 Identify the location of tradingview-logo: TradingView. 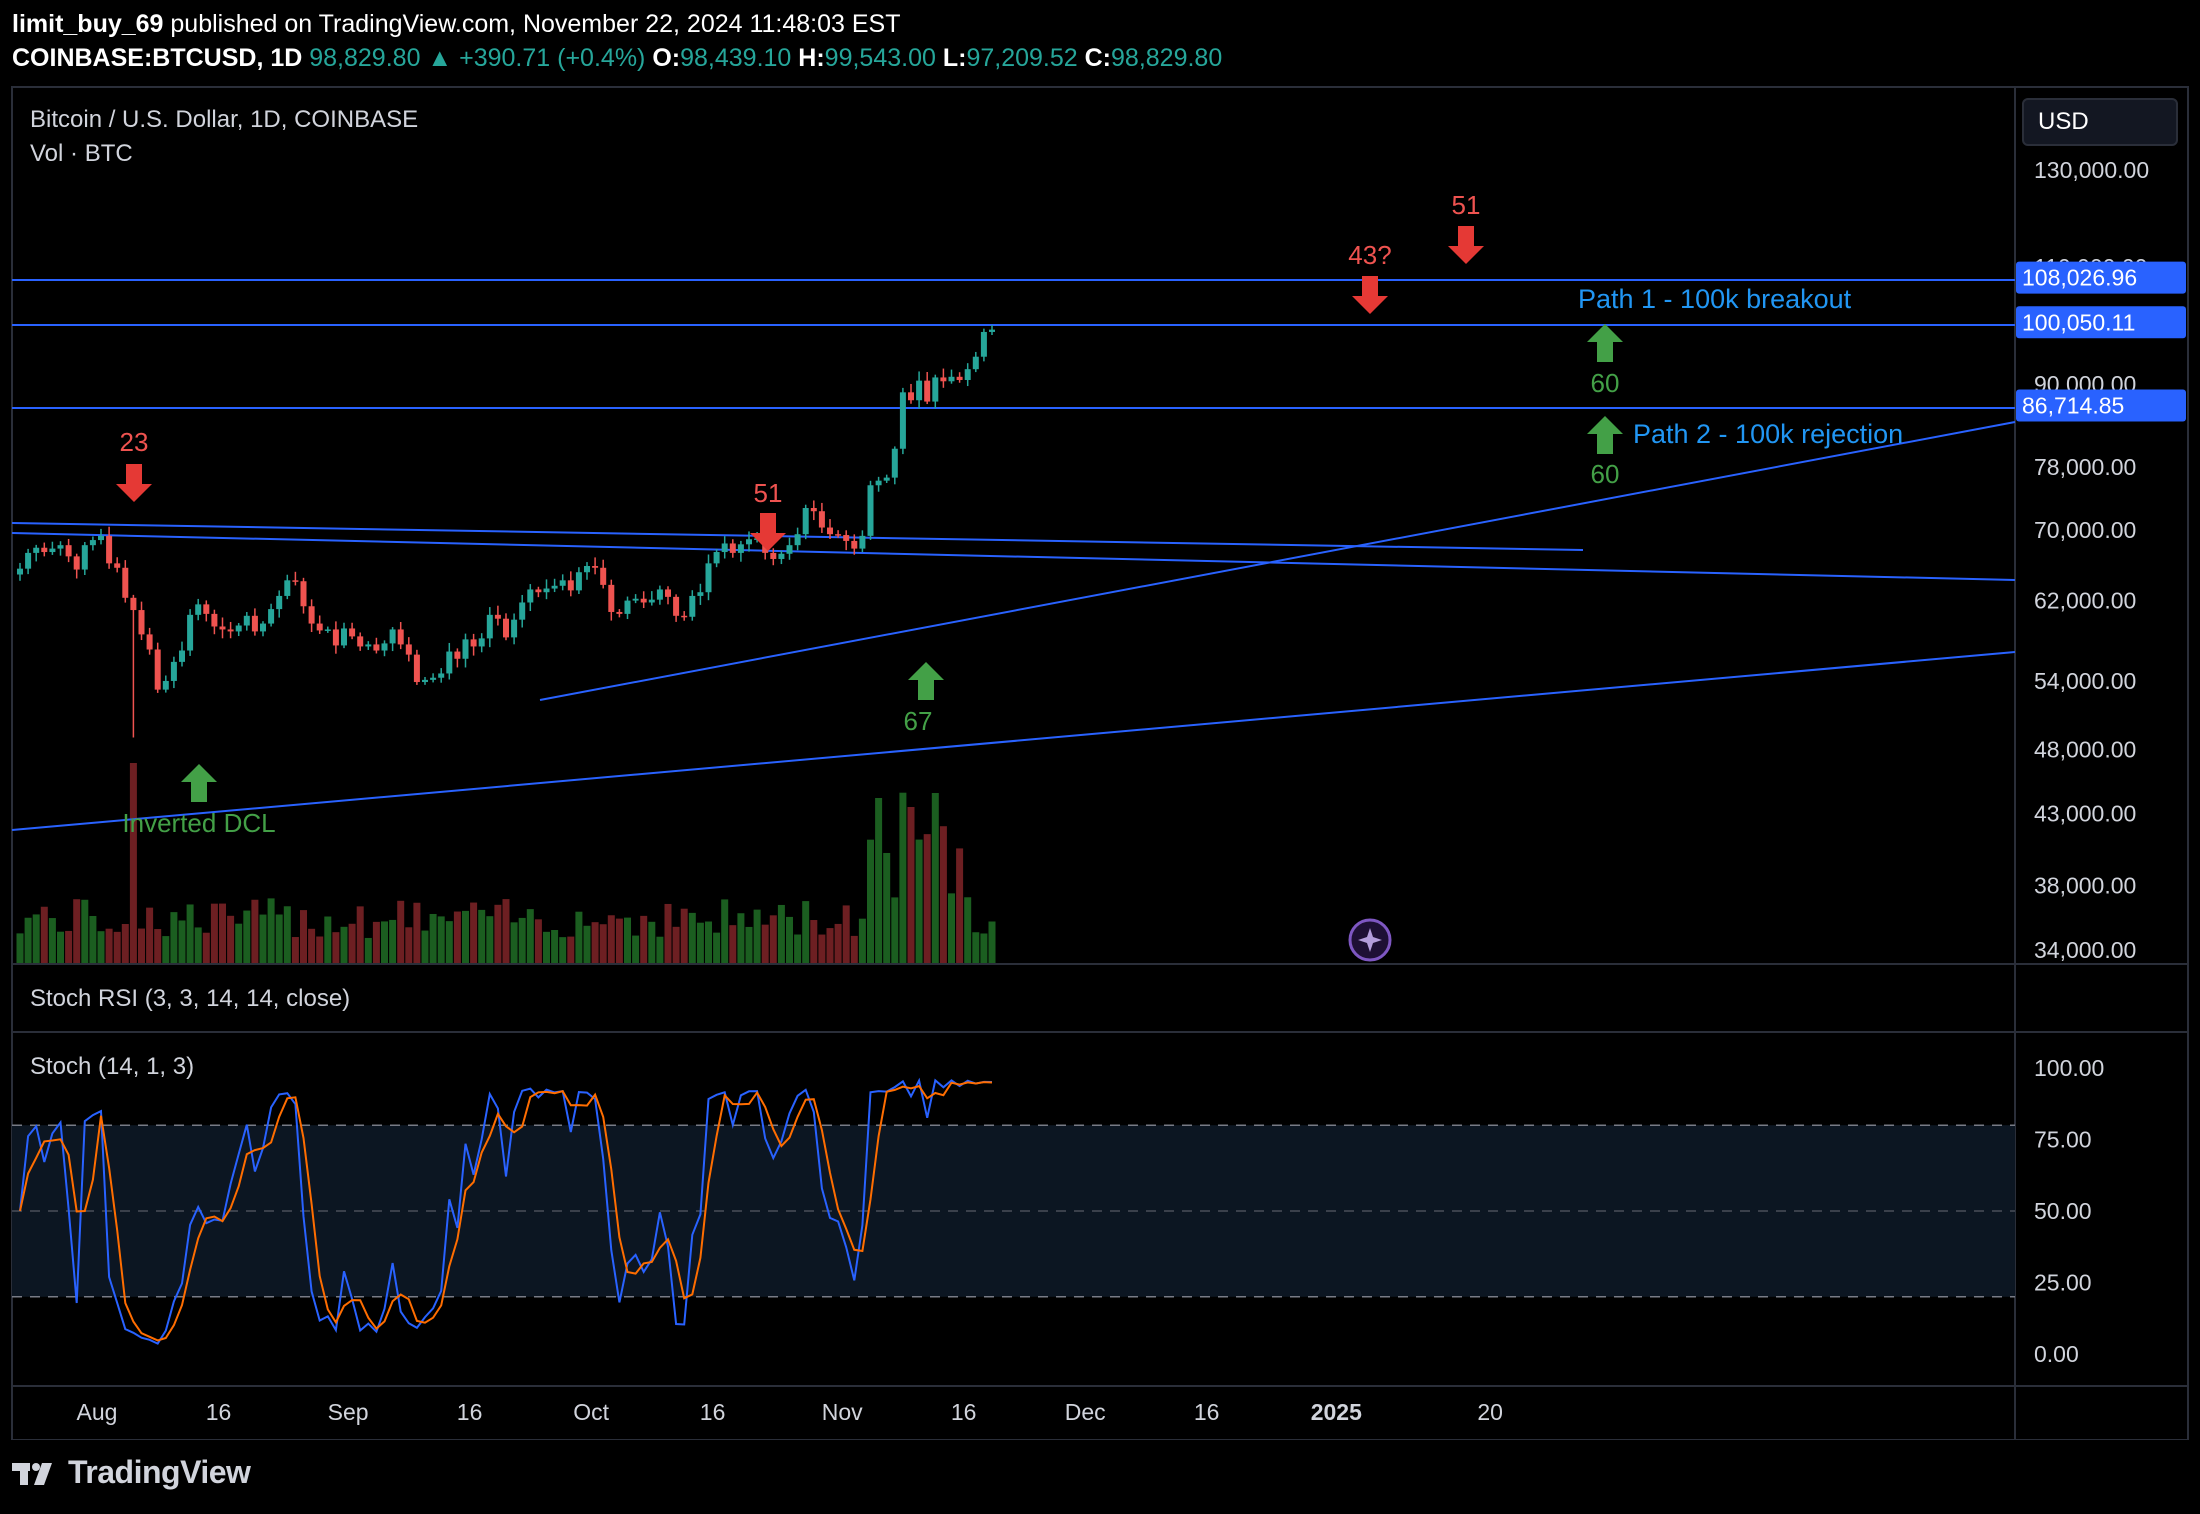
(131, 1472).